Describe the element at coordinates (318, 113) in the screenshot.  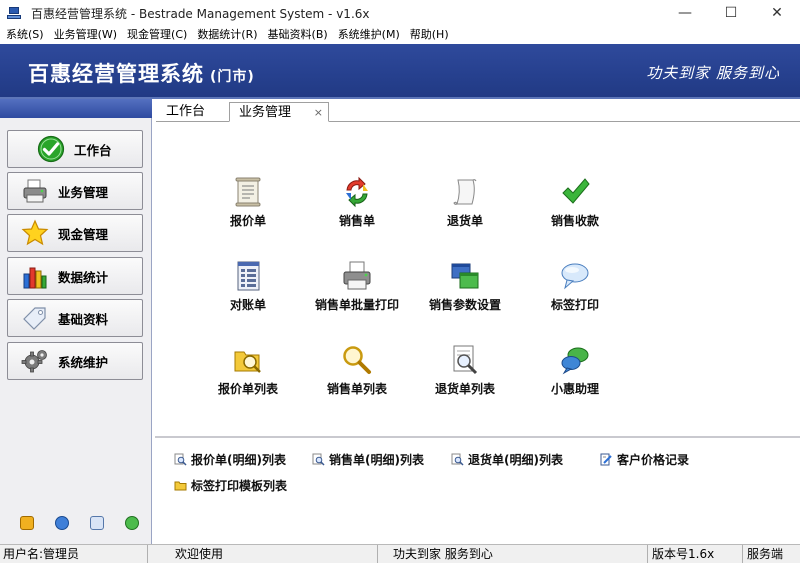
I see `tab-close-icon: ×` at that location.